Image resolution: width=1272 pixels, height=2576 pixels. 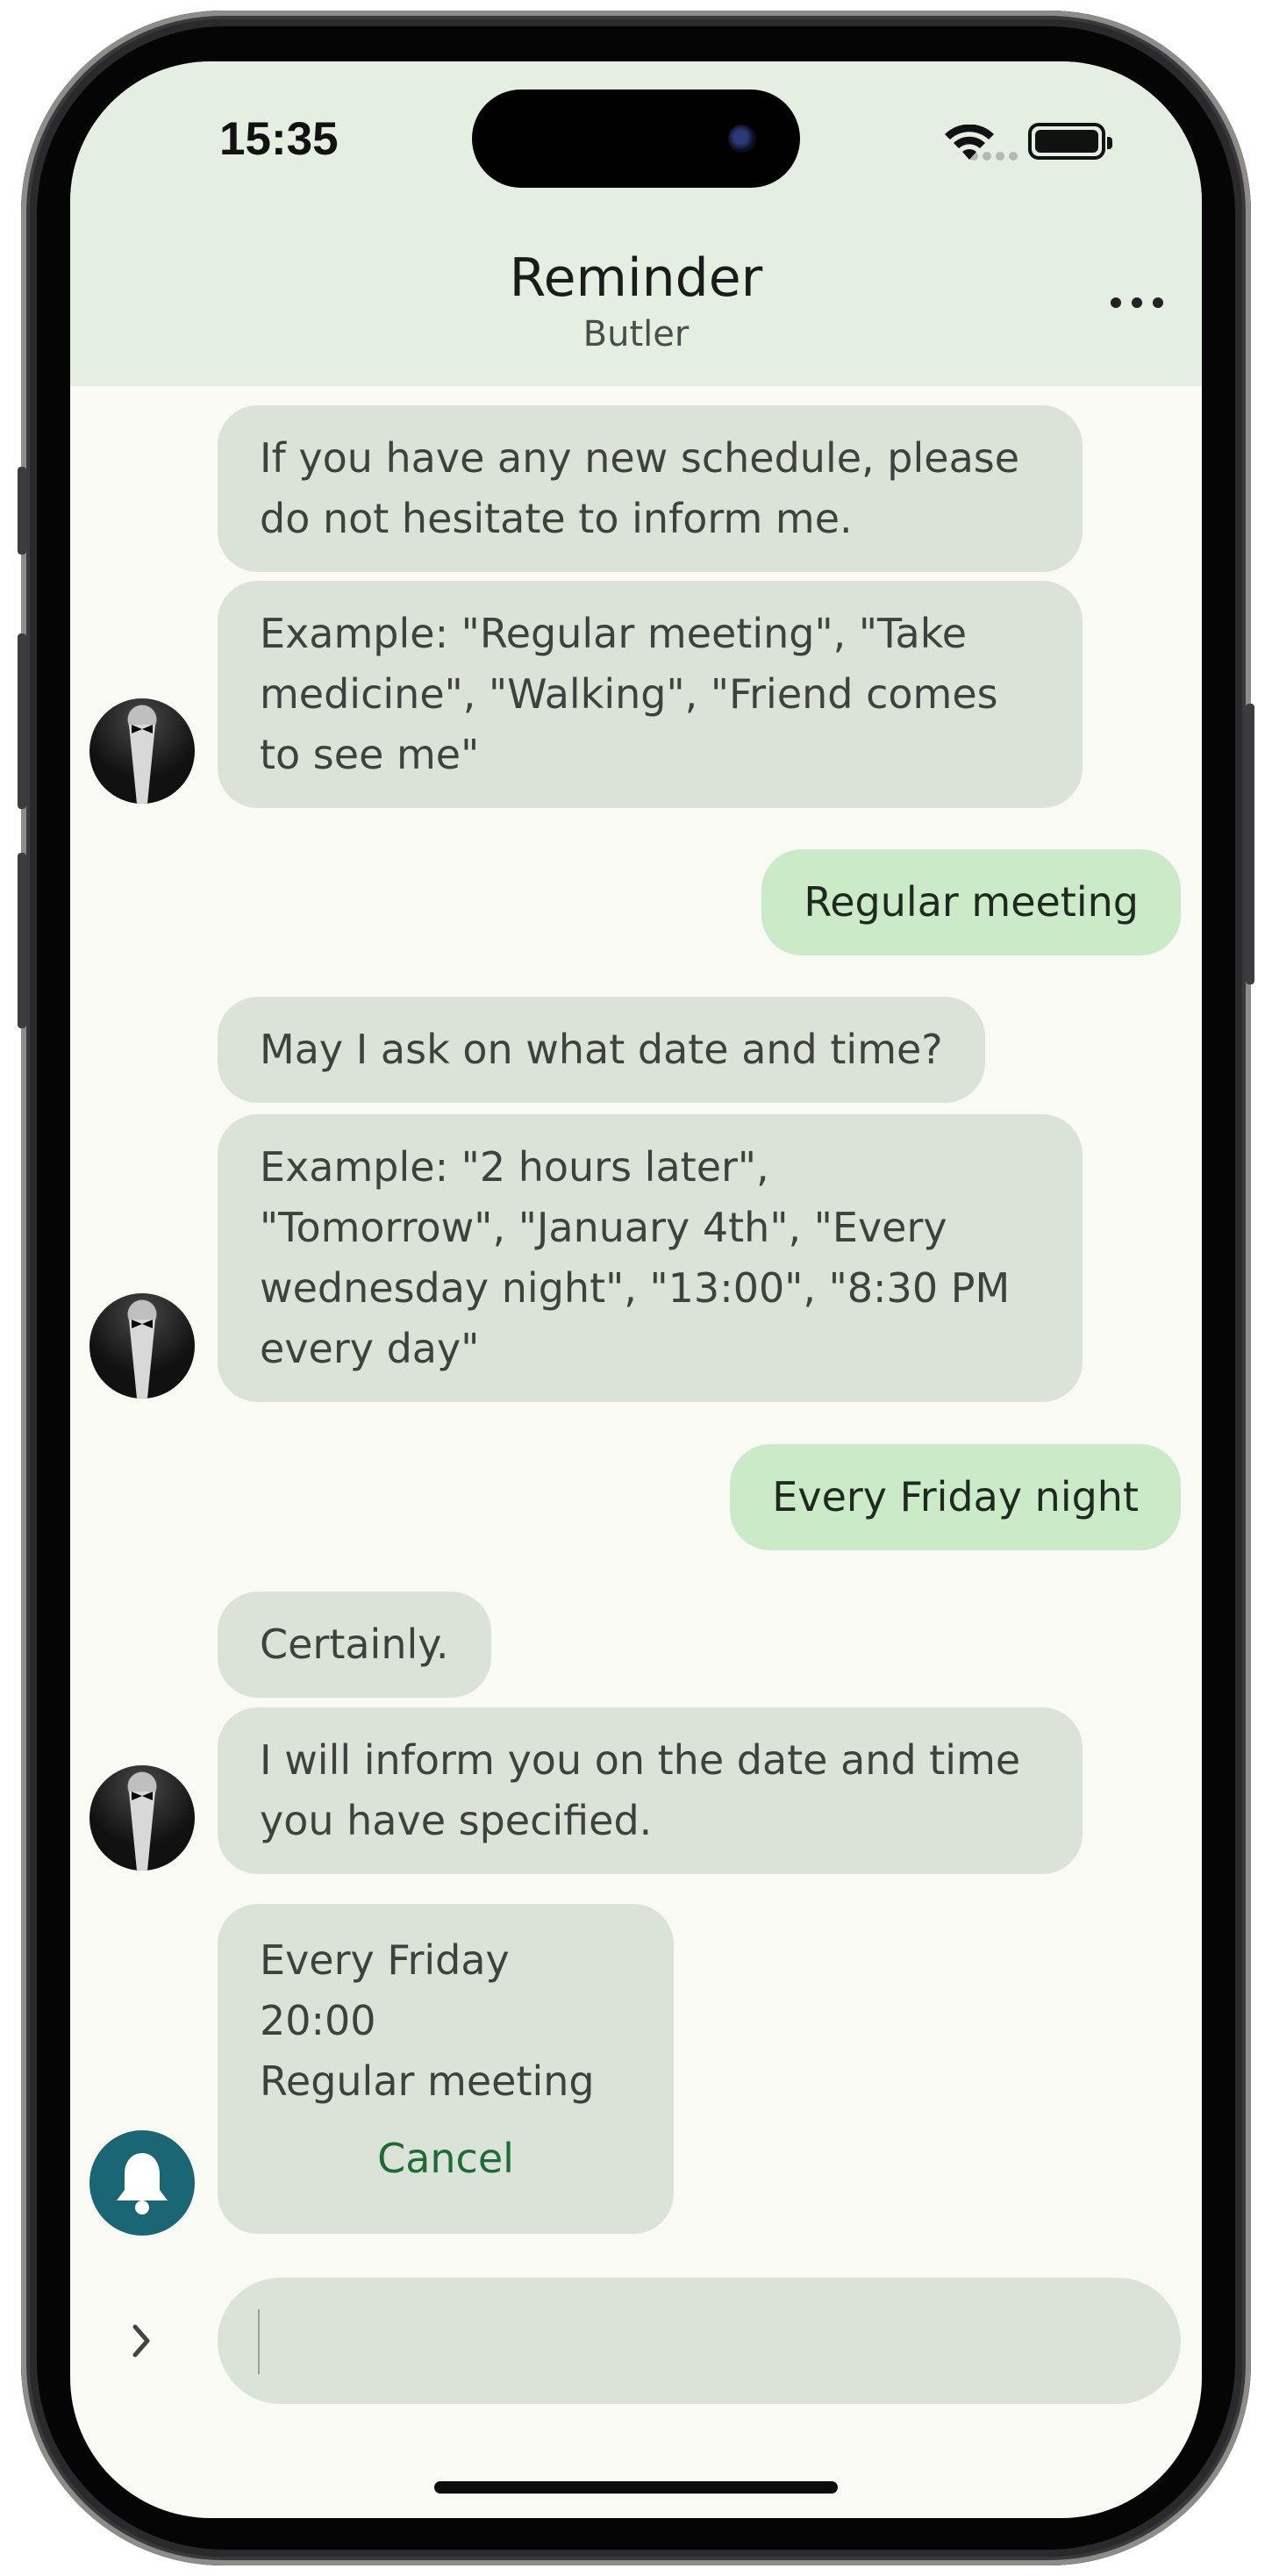 I want to click on wifi-icon, so click(x=969, y=145).